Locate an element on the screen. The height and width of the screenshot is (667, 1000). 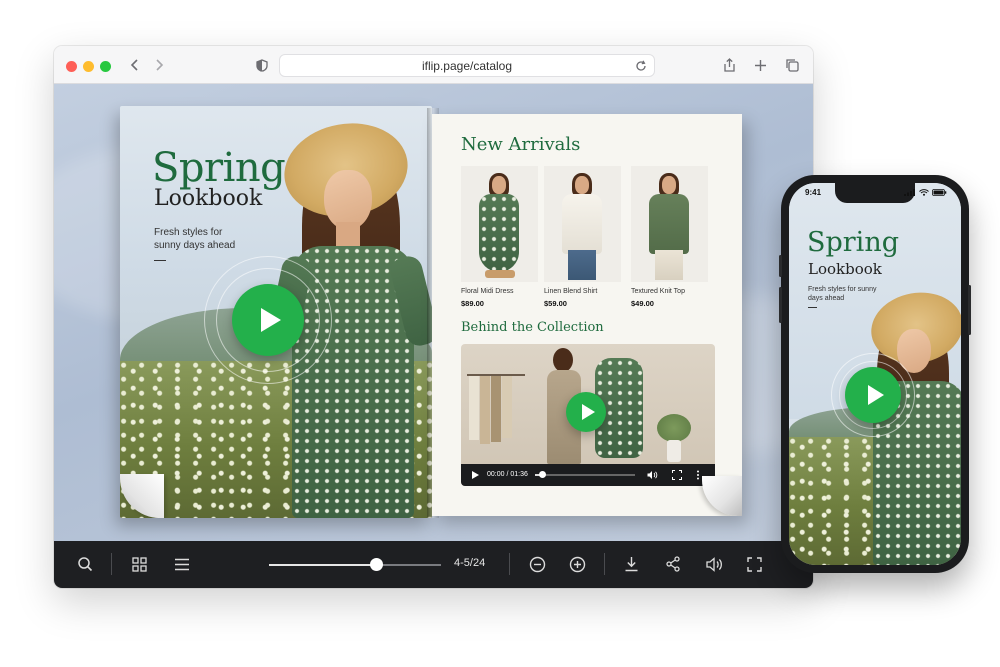
fullscreen-icon is located at coordinates (754, 564).